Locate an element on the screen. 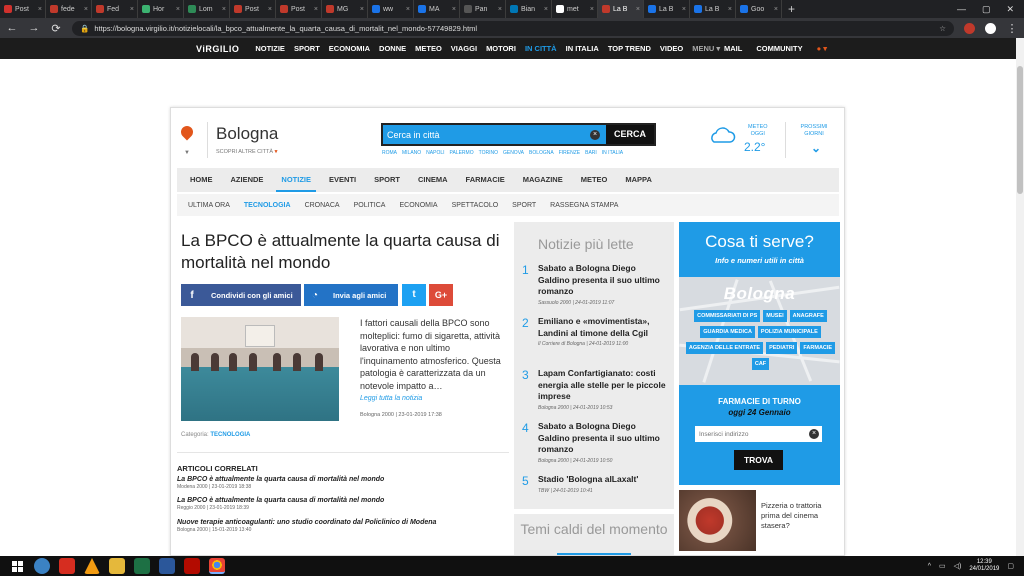  vlc-icon is located at coordinates (92, 566).